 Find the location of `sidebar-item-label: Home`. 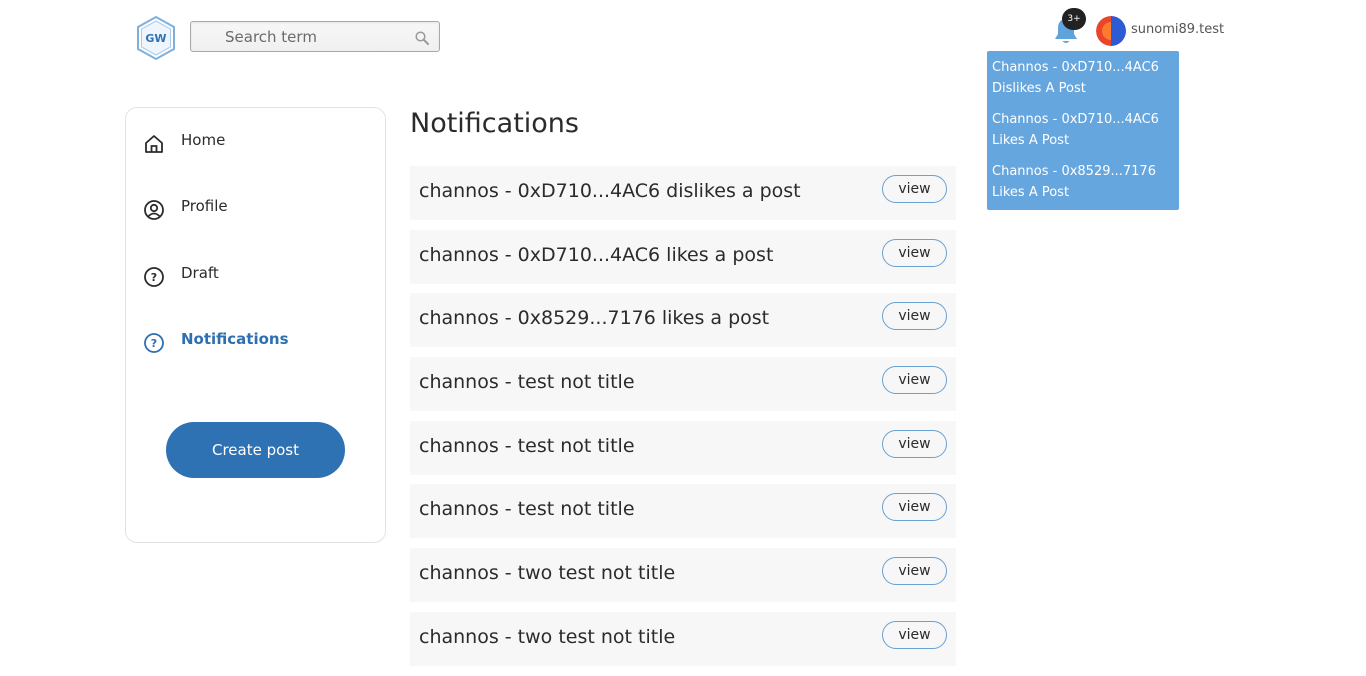

sidebar-item-label: Home is located at coordinates (203, 140).